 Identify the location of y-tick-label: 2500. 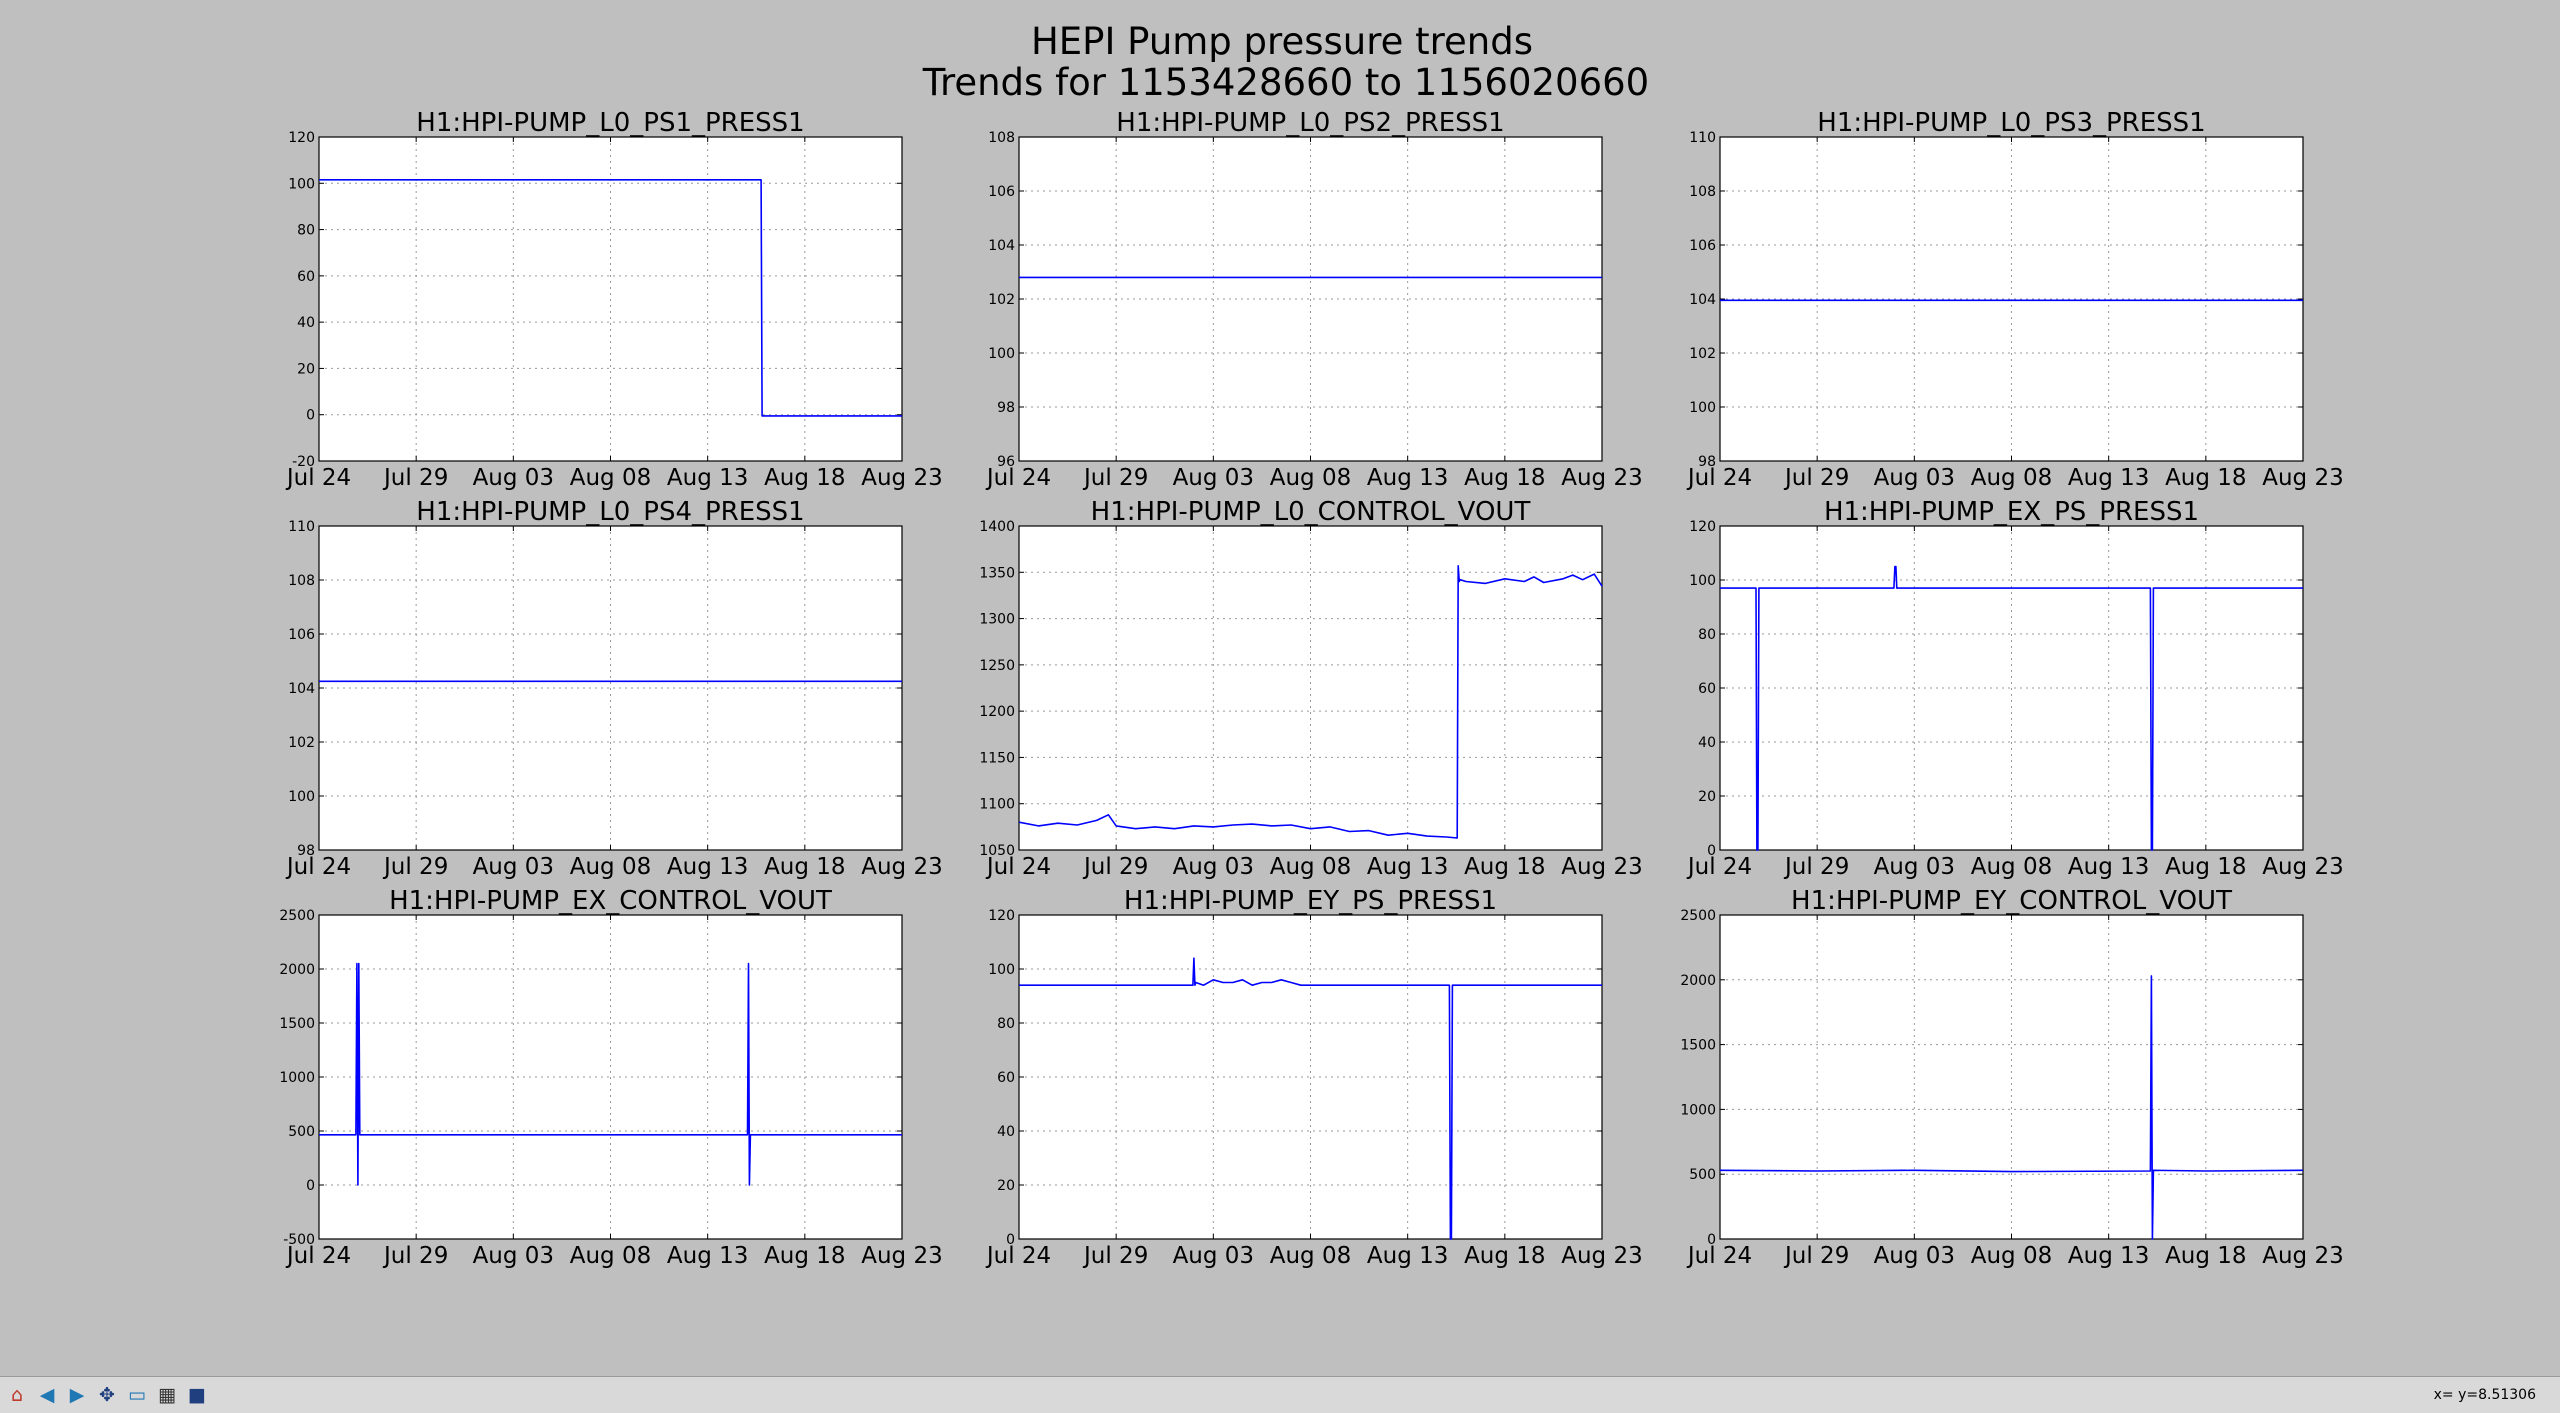
(297, 916).